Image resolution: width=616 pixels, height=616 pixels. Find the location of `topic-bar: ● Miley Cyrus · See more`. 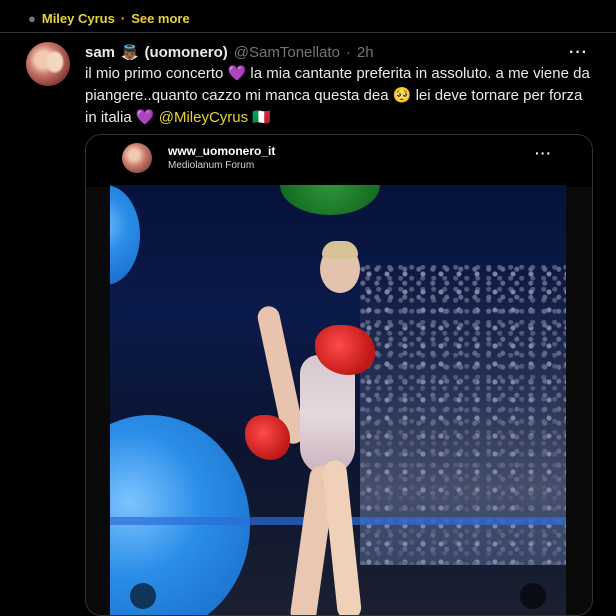

topic-bar: ● Miley Cyrus · See more is located at coordinates (109, 18).